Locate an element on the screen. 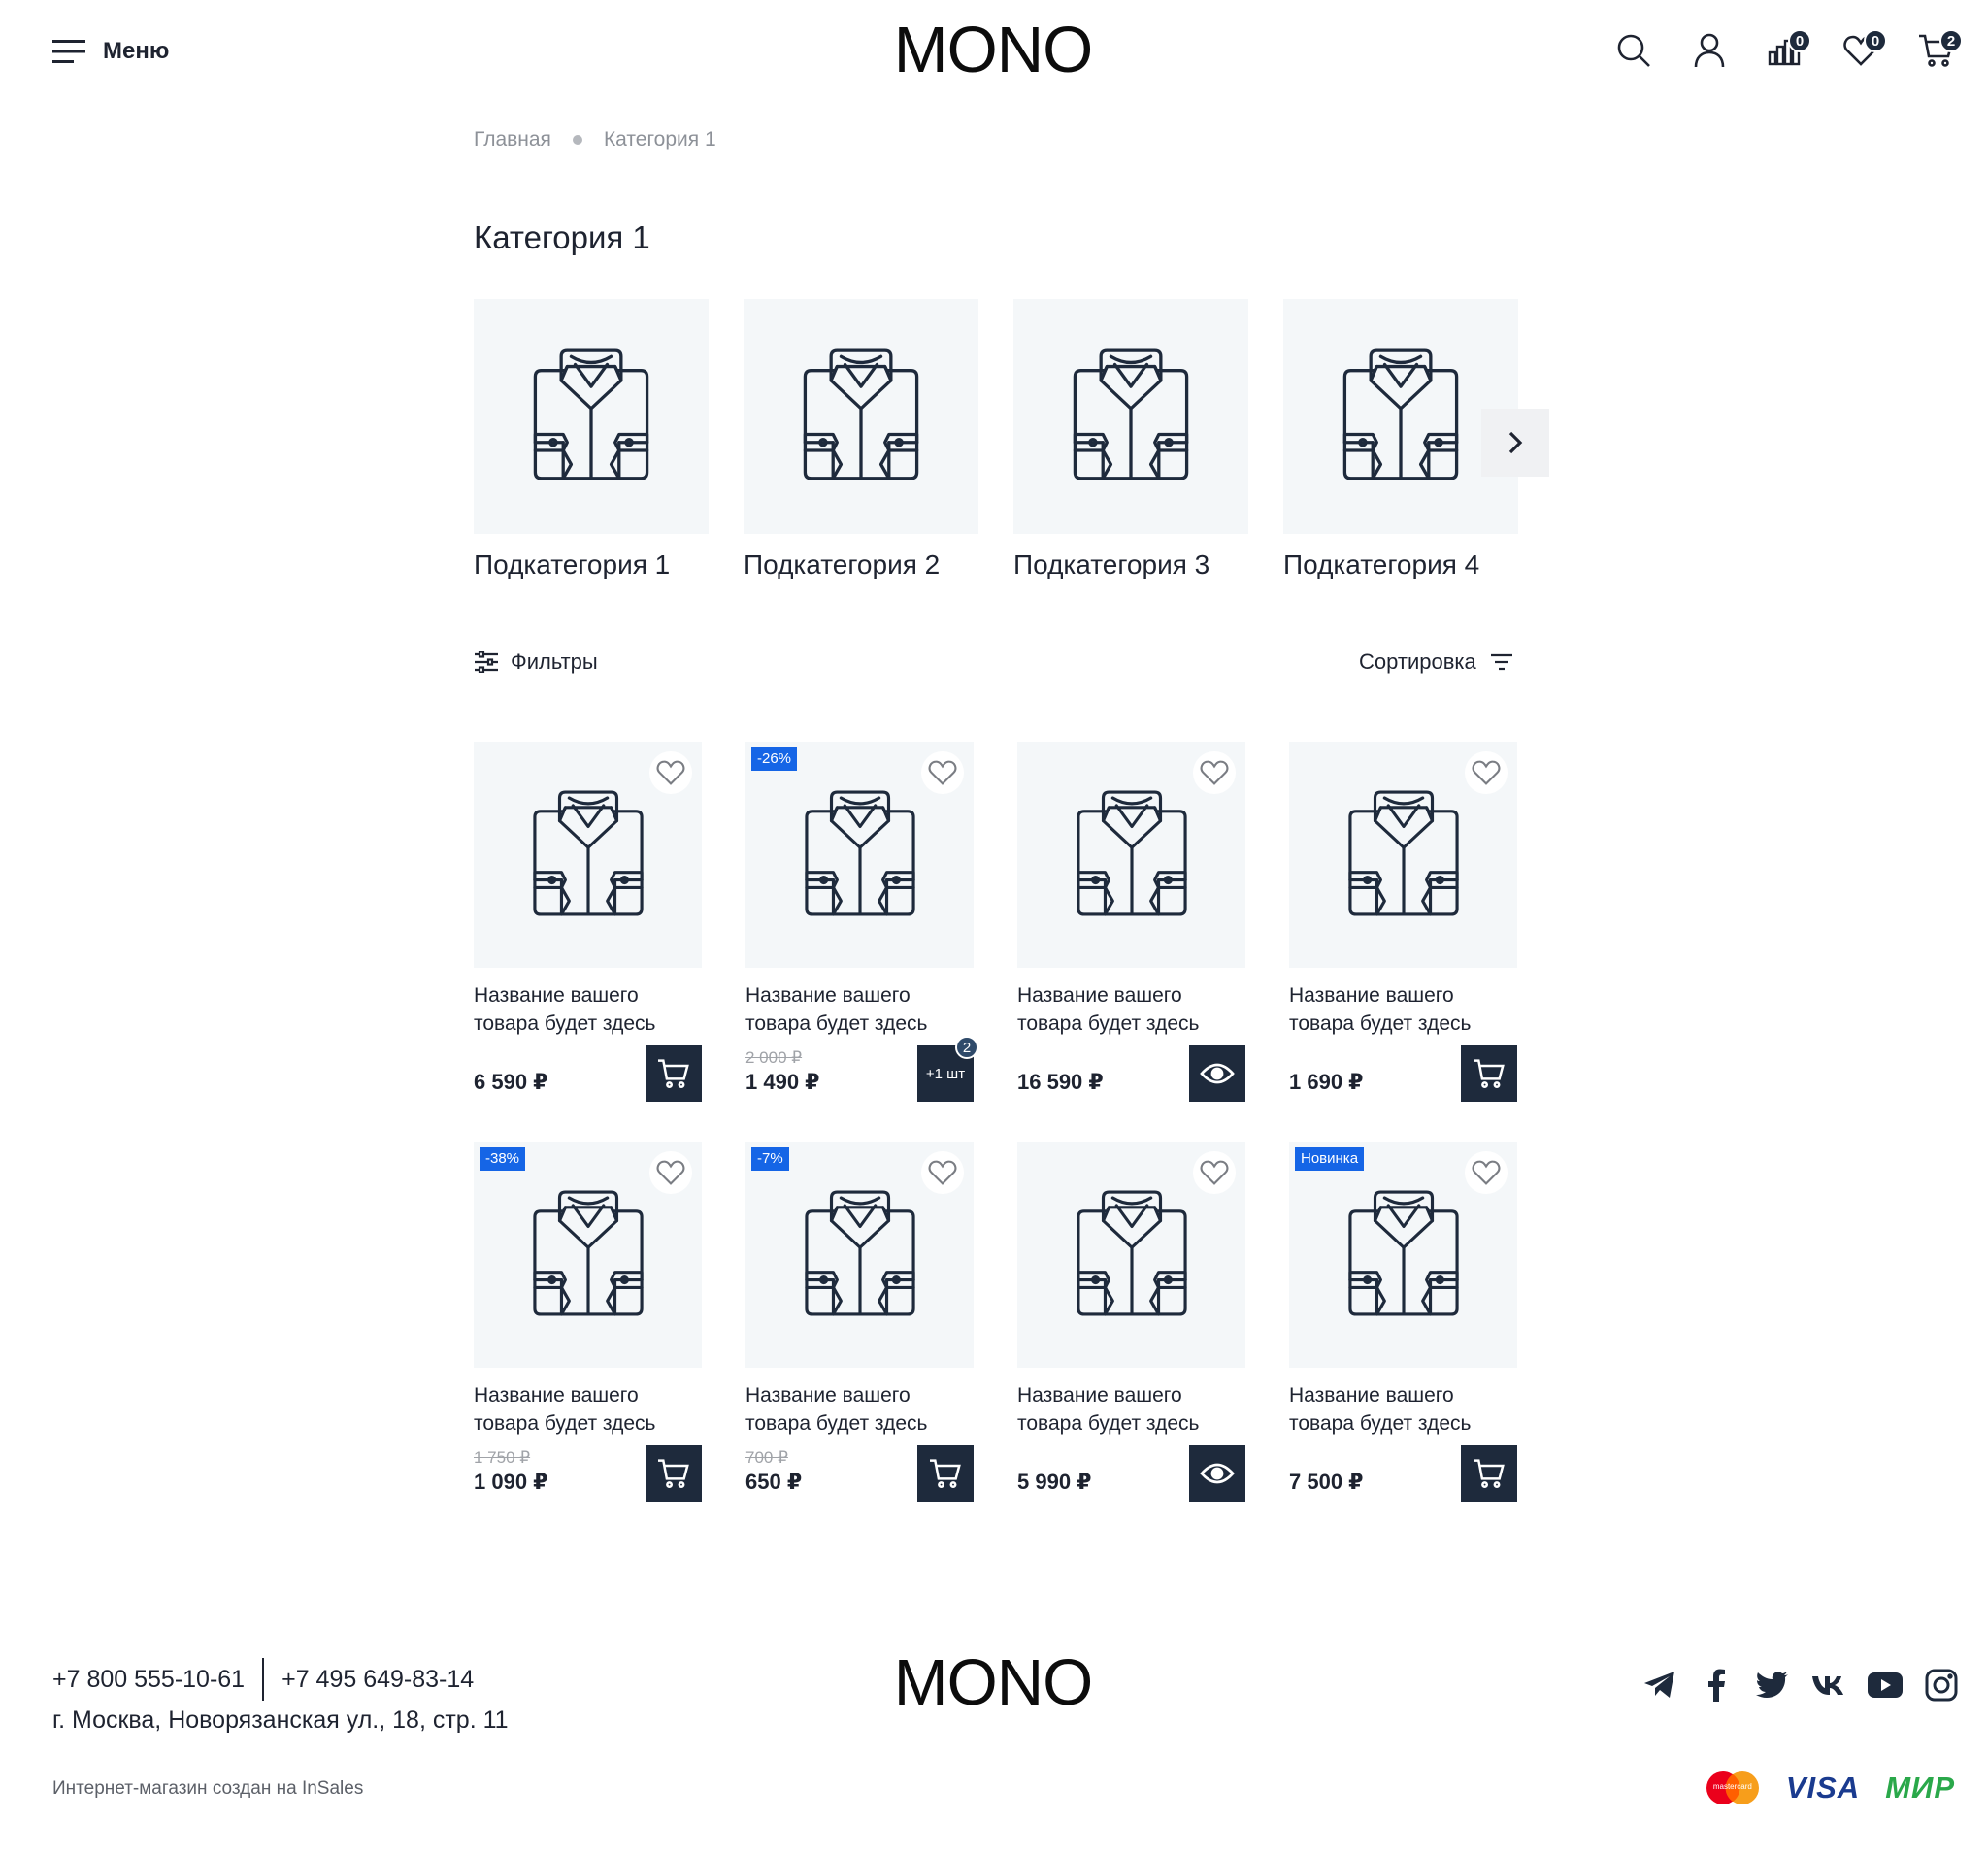 The height and width of the screenshot is (1854, 1988). visa-logo: VISA is located at coordinates (1823, 1787).